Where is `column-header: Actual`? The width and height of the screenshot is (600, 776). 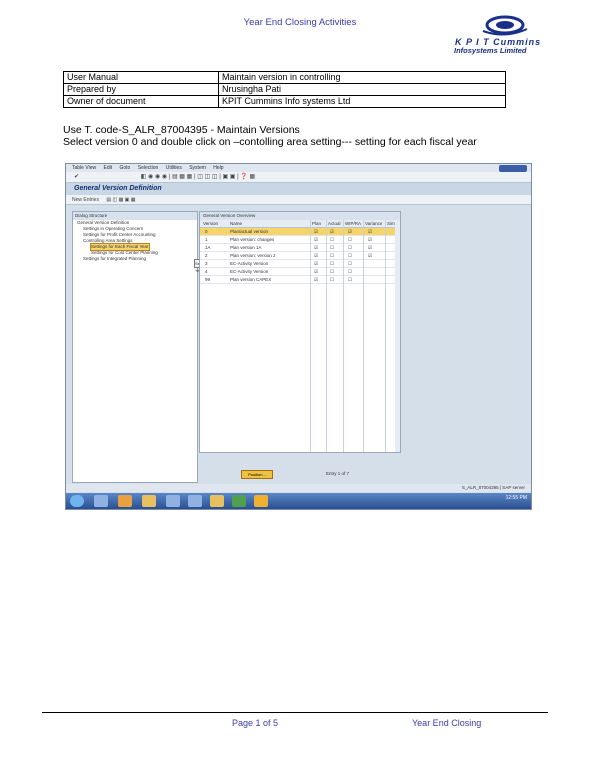 column-header: Actual is located at coordinates (334, 223).